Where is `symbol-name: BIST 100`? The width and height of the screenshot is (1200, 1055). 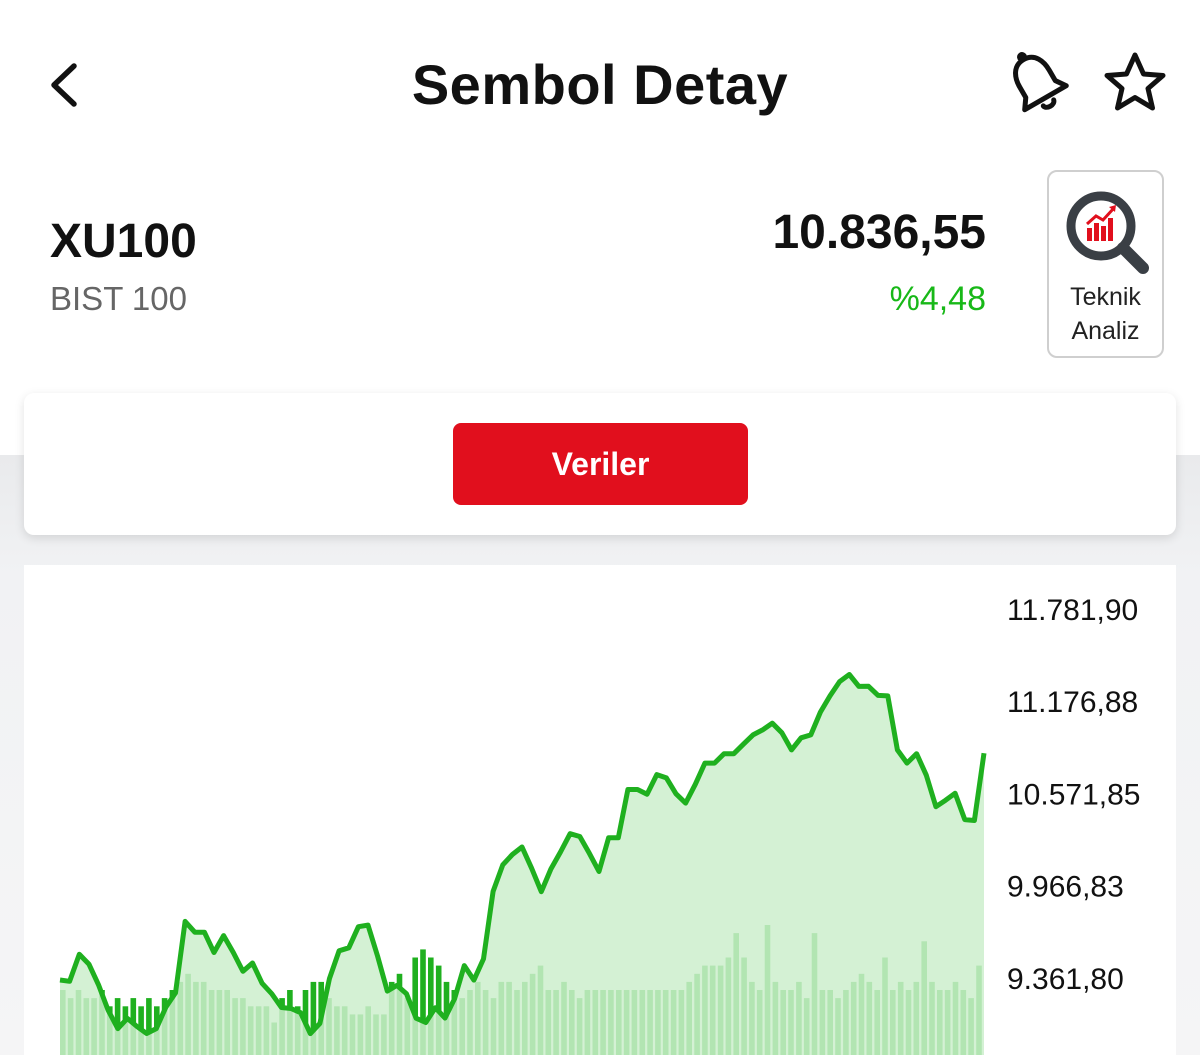
symbol-name: BIST 100 is located at coordinates (118, 298).